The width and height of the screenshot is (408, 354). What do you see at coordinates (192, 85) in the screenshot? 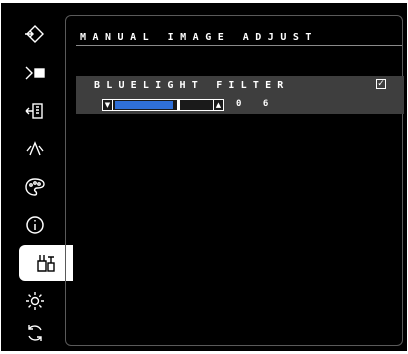
I see `setting-label: BLUELIGHT FILTER` at bounding box center [192, 85].